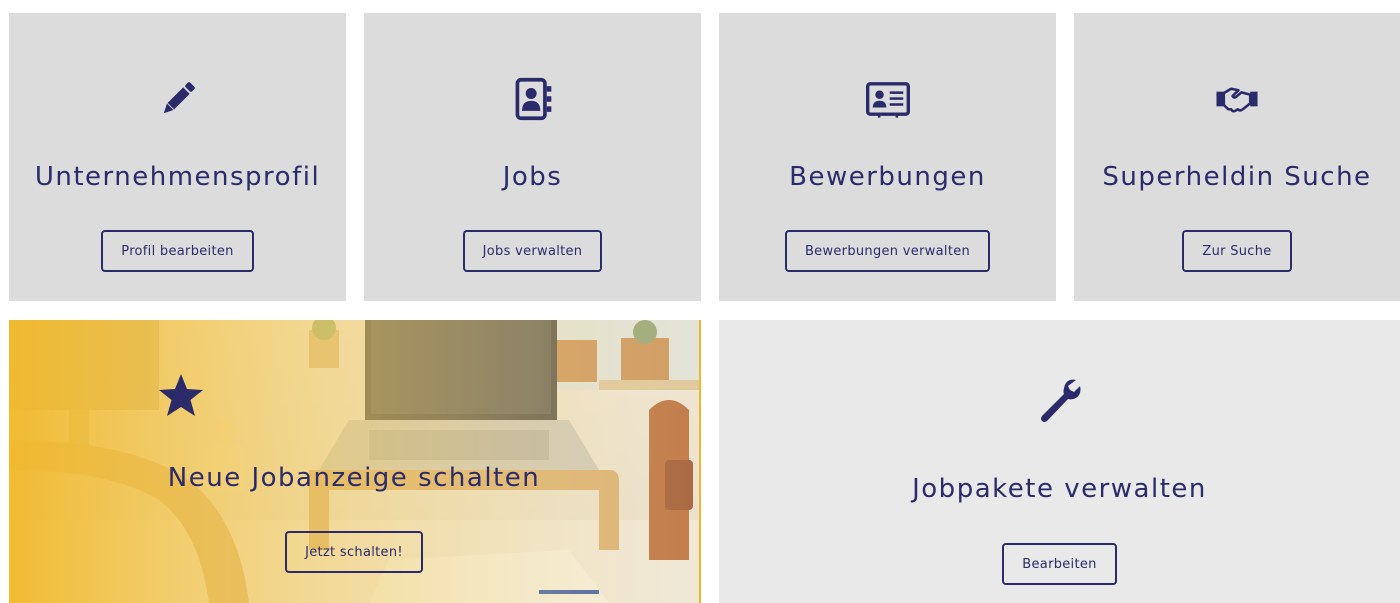 This screenshot has height=603, width=1400. What do you see at coordinates (887, 100) in the screenshot?
I see `id-card-icon` at bounding box center [887, 100].